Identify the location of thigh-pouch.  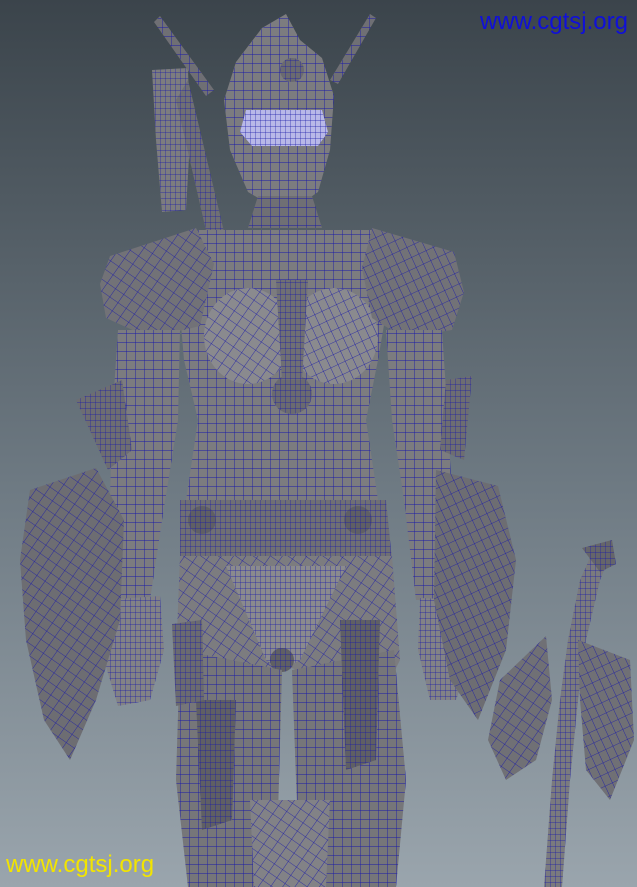
(188, 663).